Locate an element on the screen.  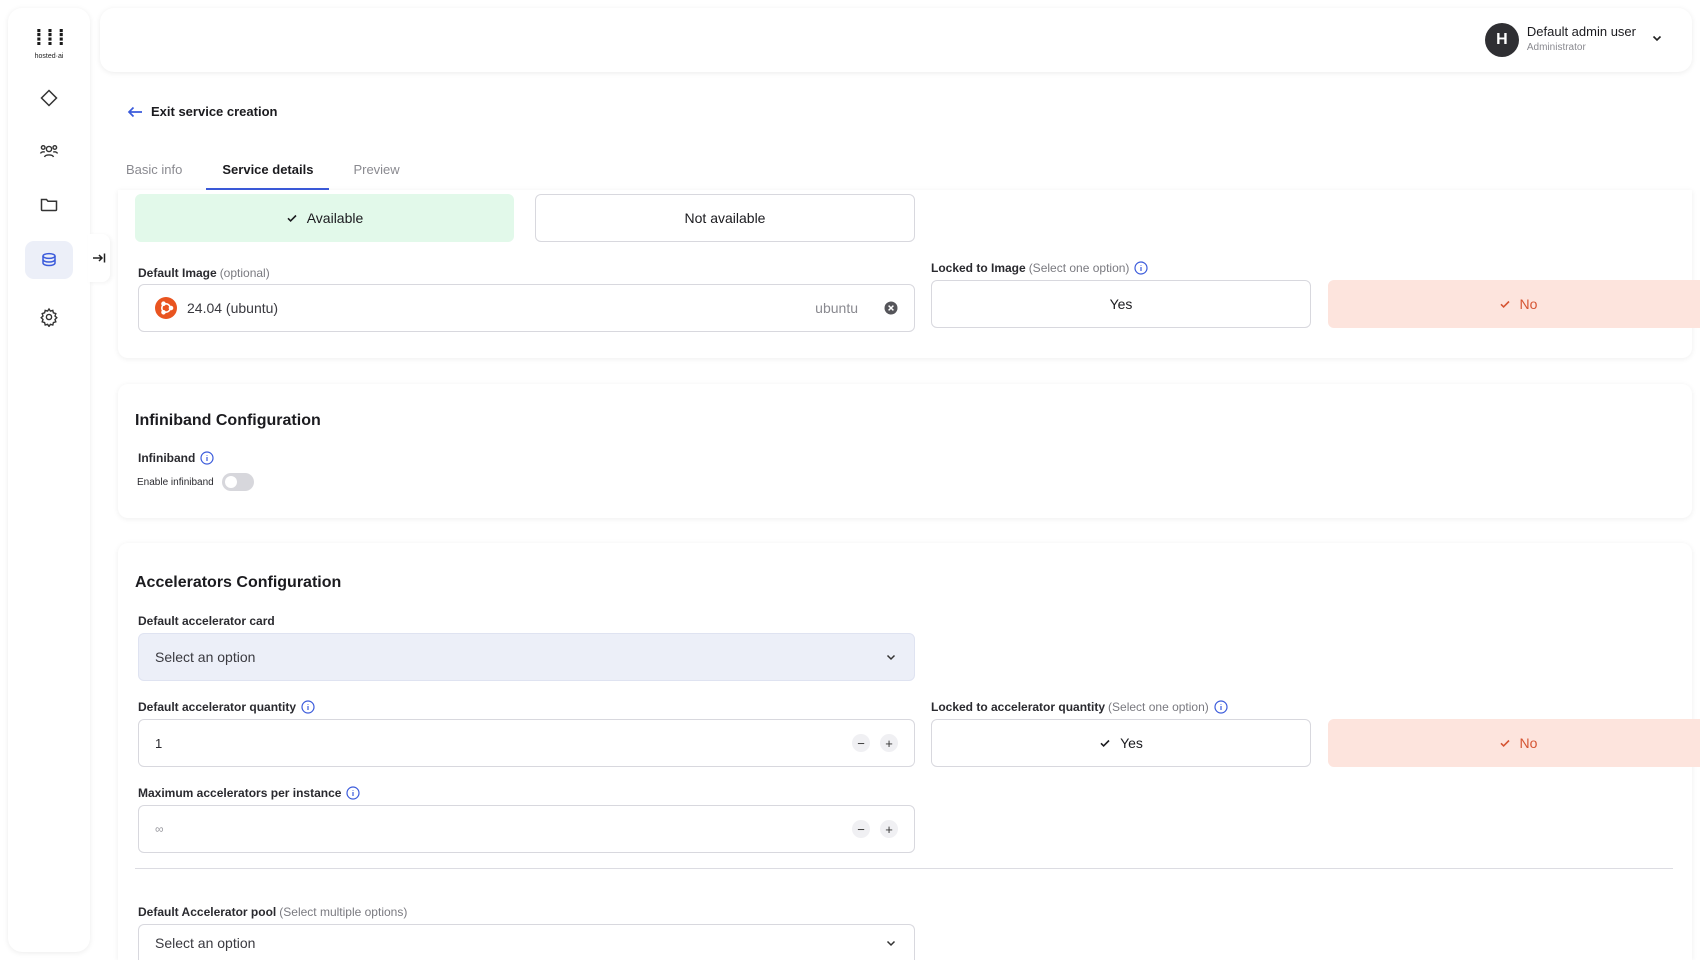
quantity-stepper-buttons: − + is located at coordinates (875, 743).